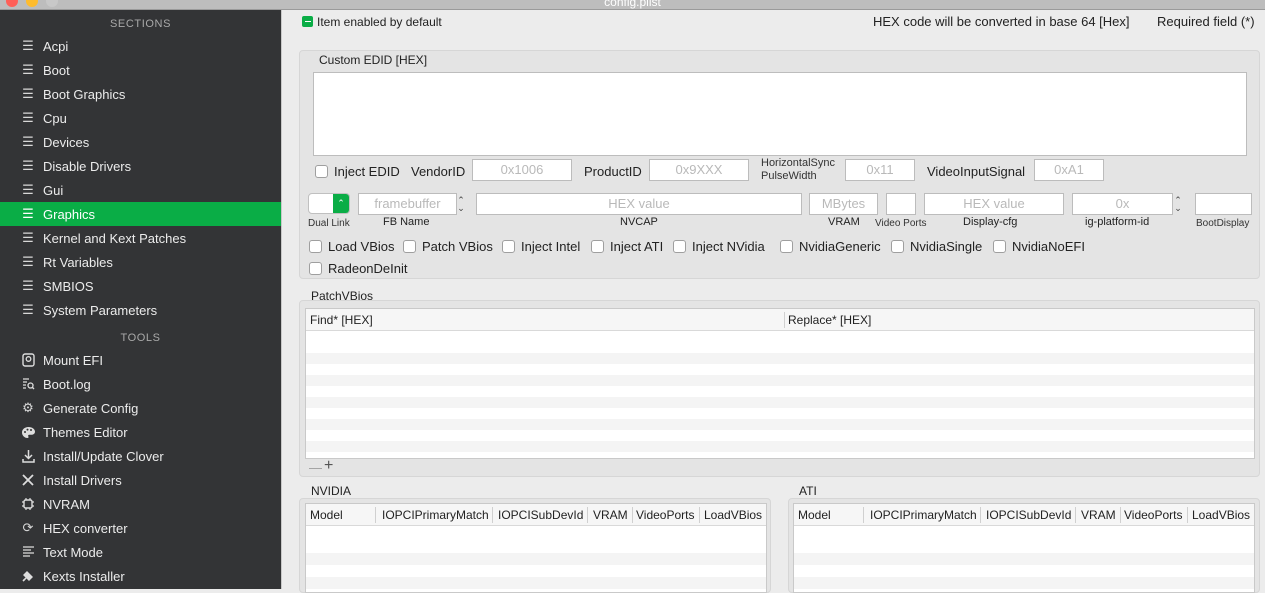 Image resolution: width=1265 pixels, height=593 pixels. Describe the element at coordinates (780, 358) in the screenshot. I see `table-row` at that location.